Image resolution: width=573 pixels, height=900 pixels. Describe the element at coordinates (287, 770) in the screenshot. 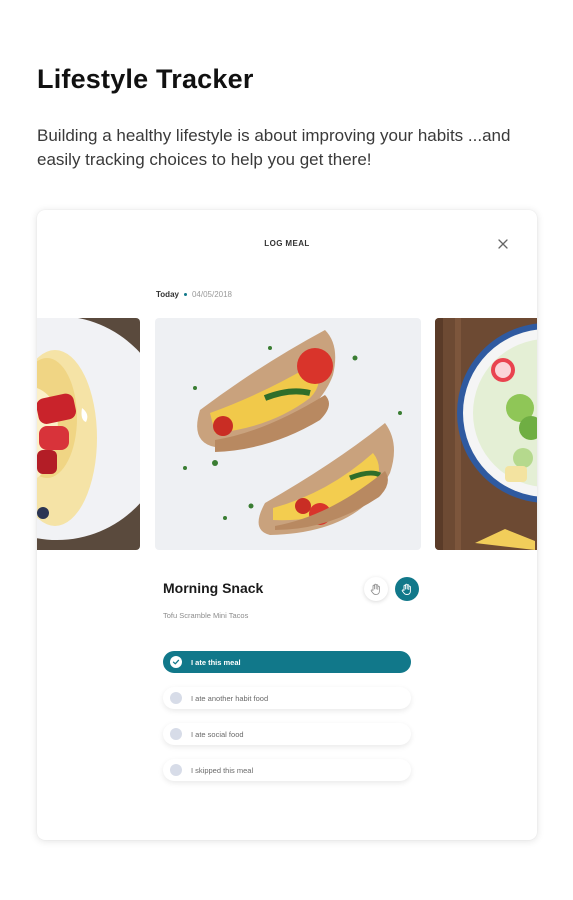

I see `option-skipped-this-meal: I skipped this meal` at that location.